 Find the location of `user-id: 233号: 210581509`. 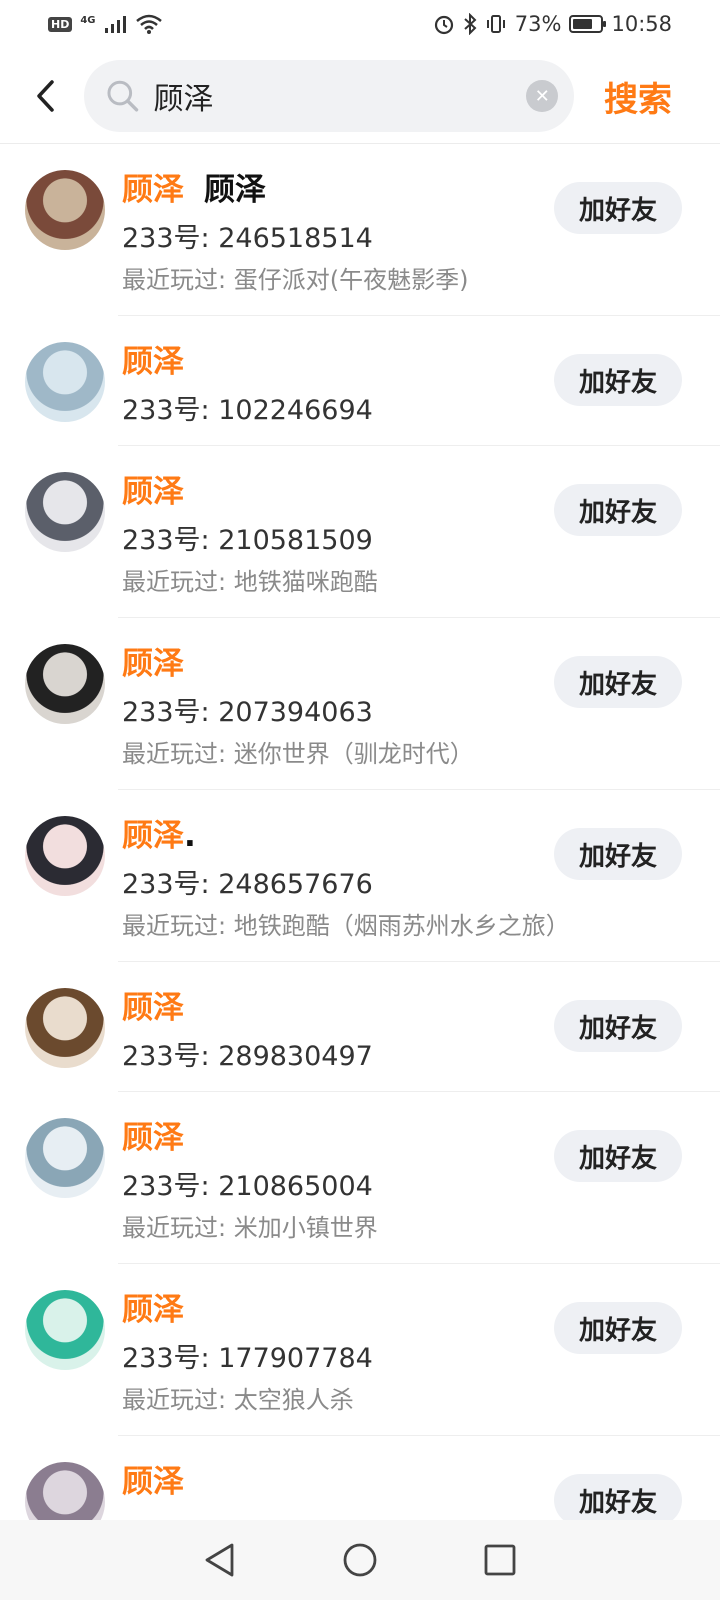

user-id: 233号: 210581509 is located at coordinates (247, 540).